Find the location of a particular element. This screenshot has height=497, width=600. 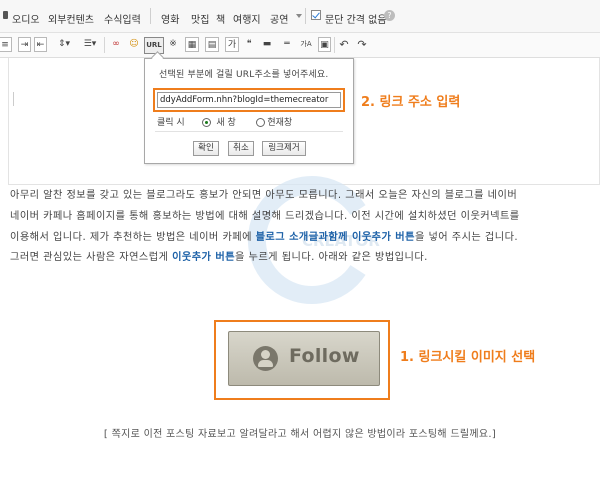

hr-icon: ▬ is located at coordinates (267, 44).